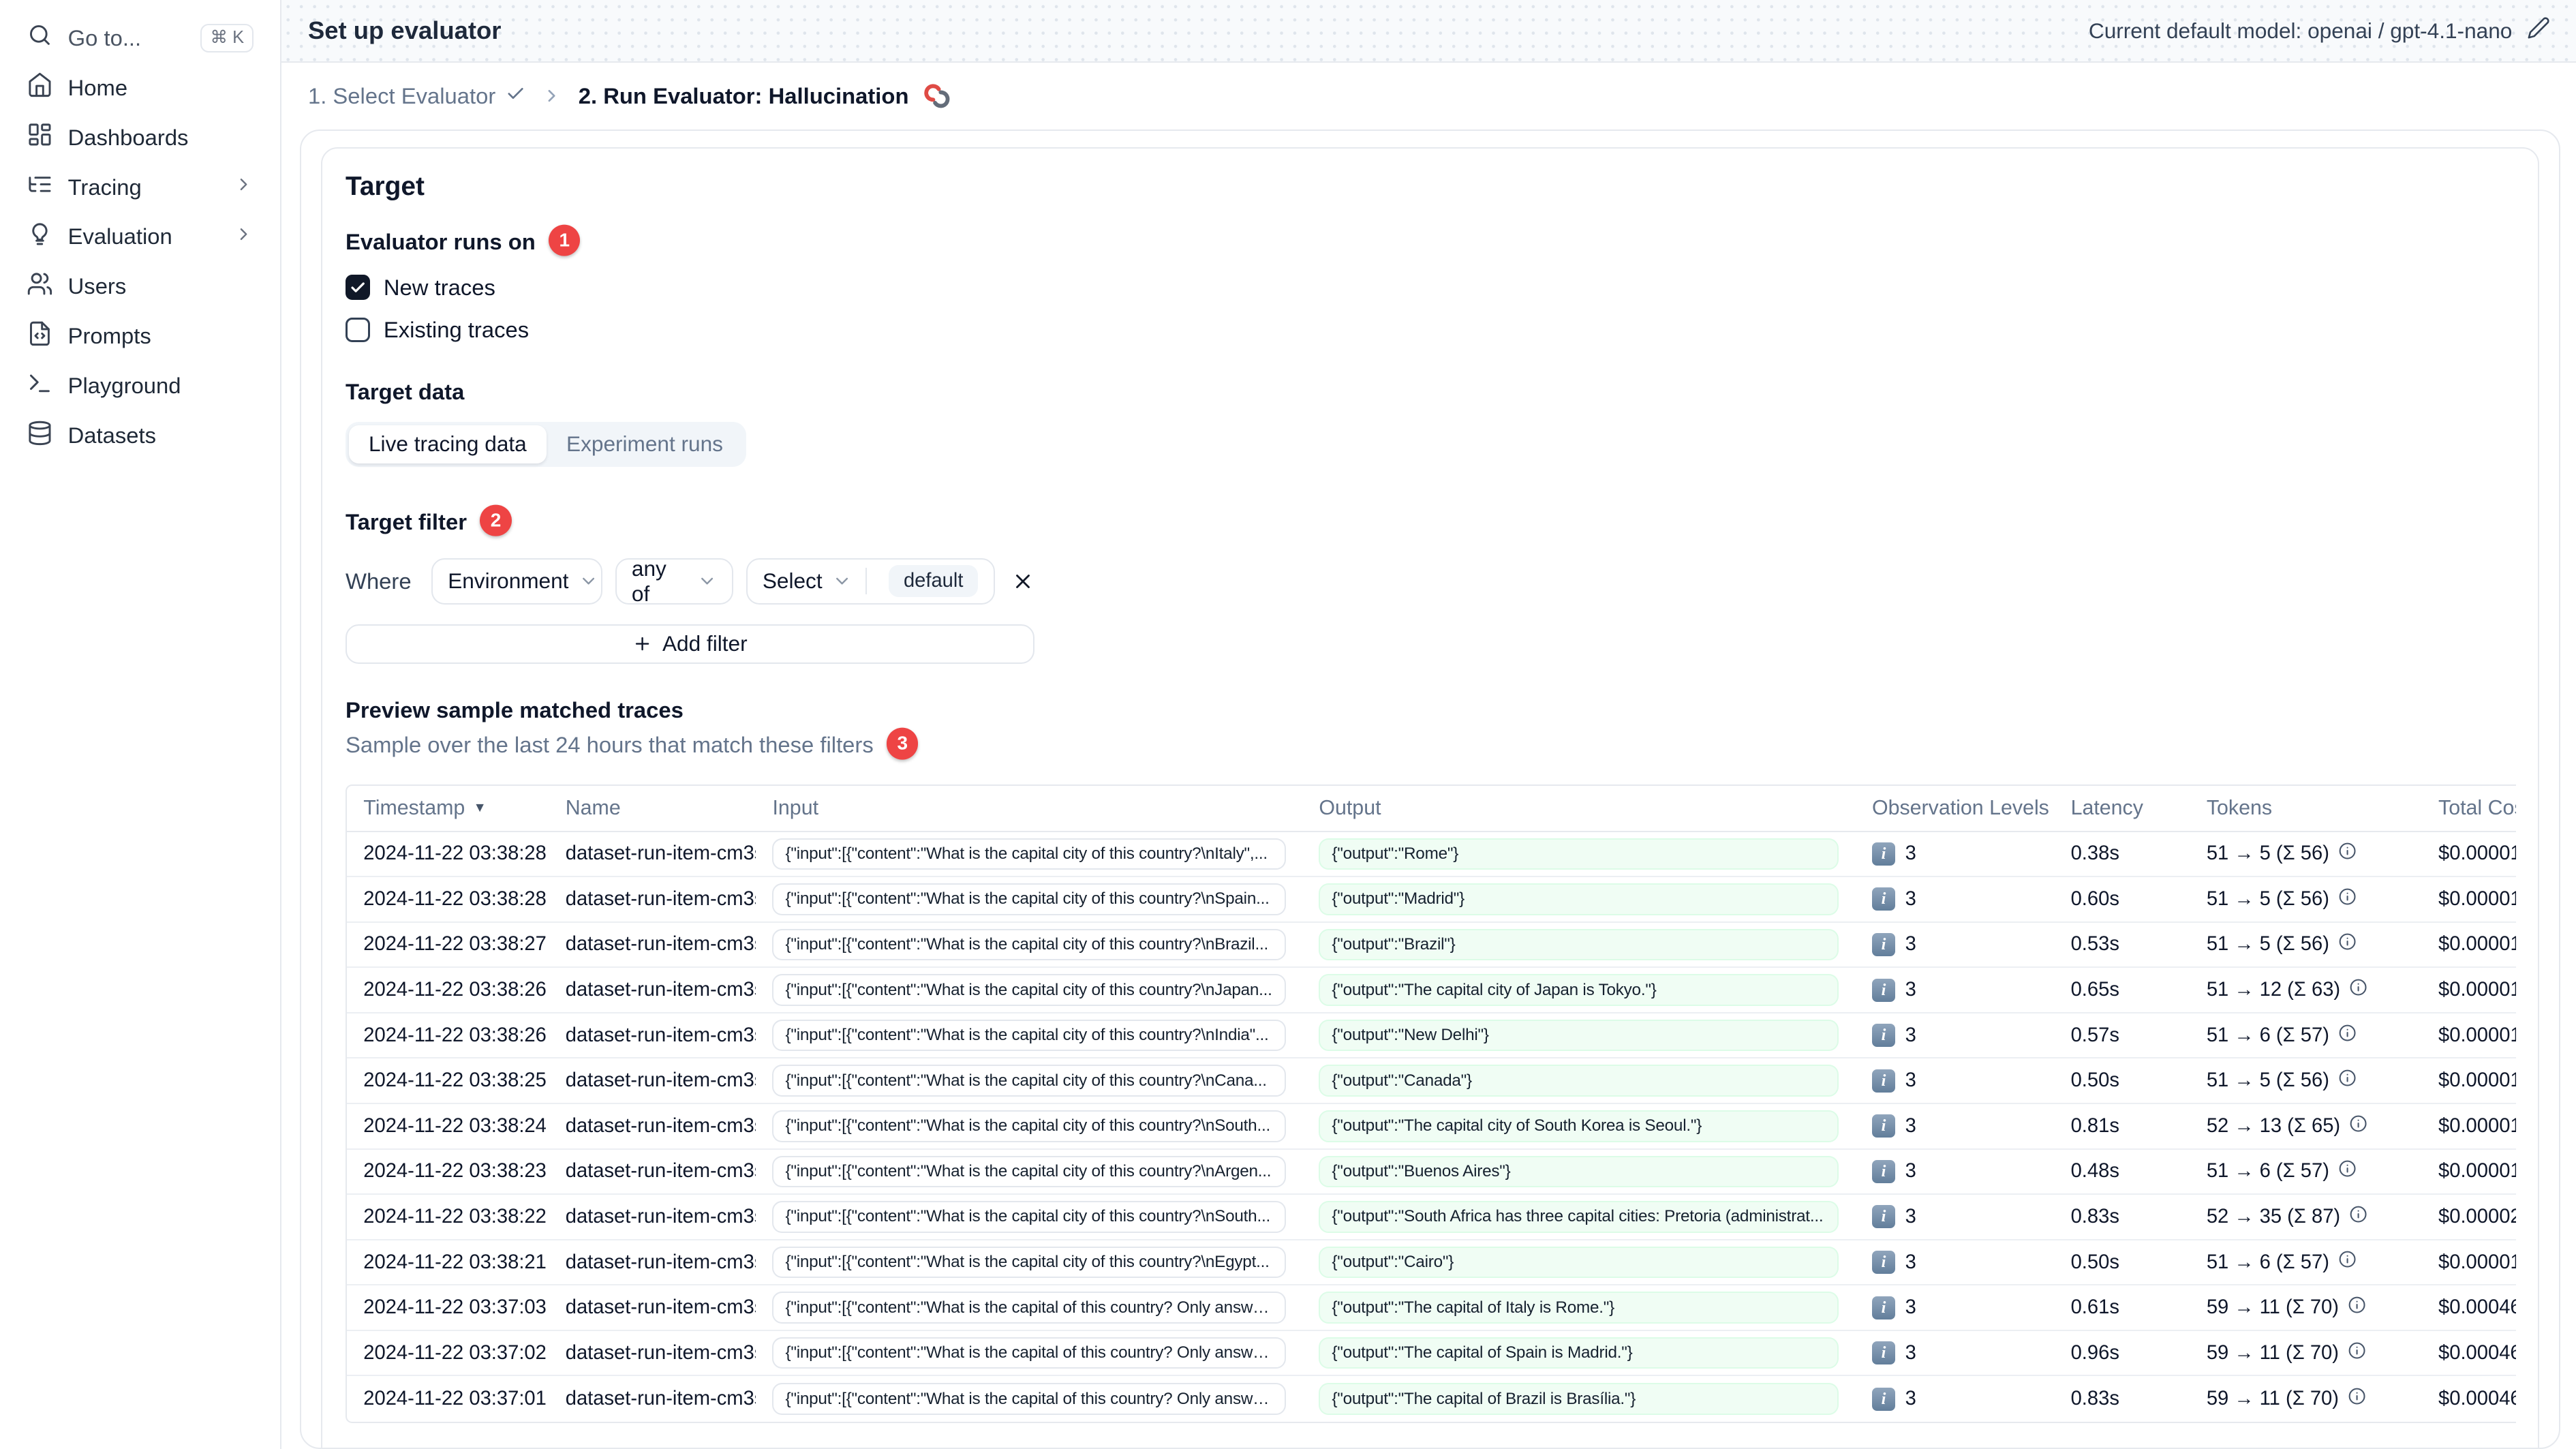  I want to click on observation-levels-value: 3, so click(1911, 1352).